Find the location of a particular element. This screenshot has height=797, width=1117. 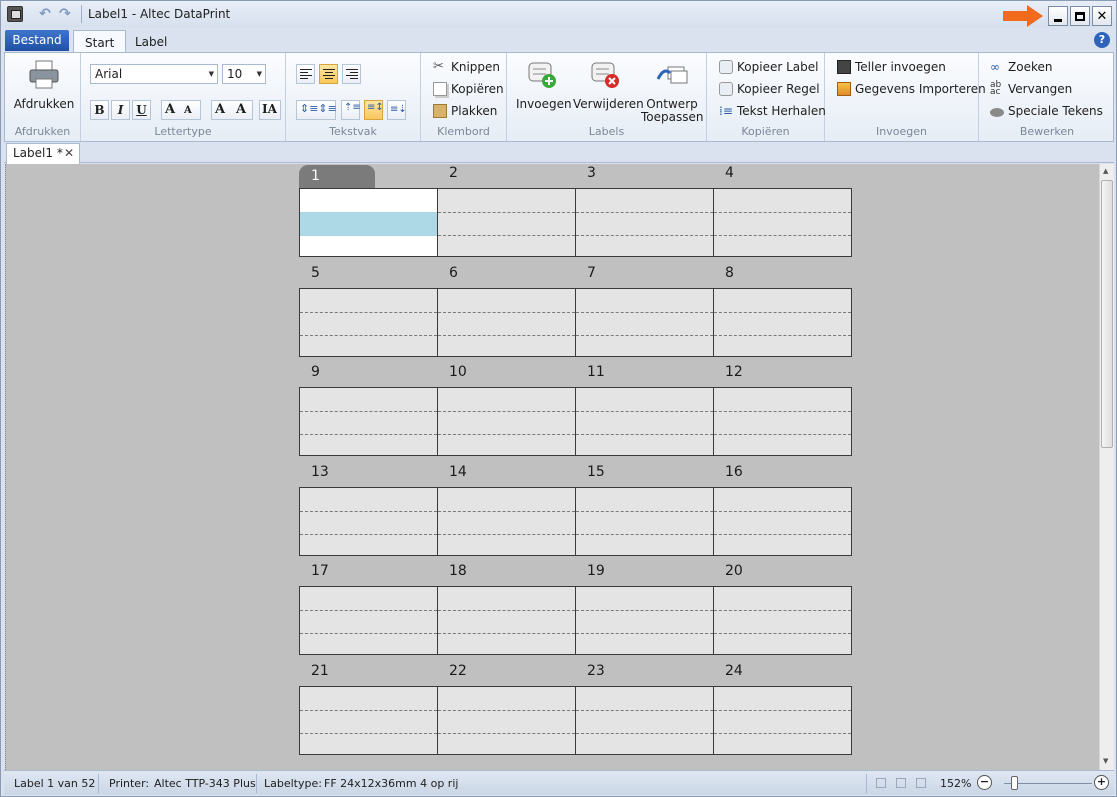

apply-design-text: Ontwerp is located at coordinates (672, 104).